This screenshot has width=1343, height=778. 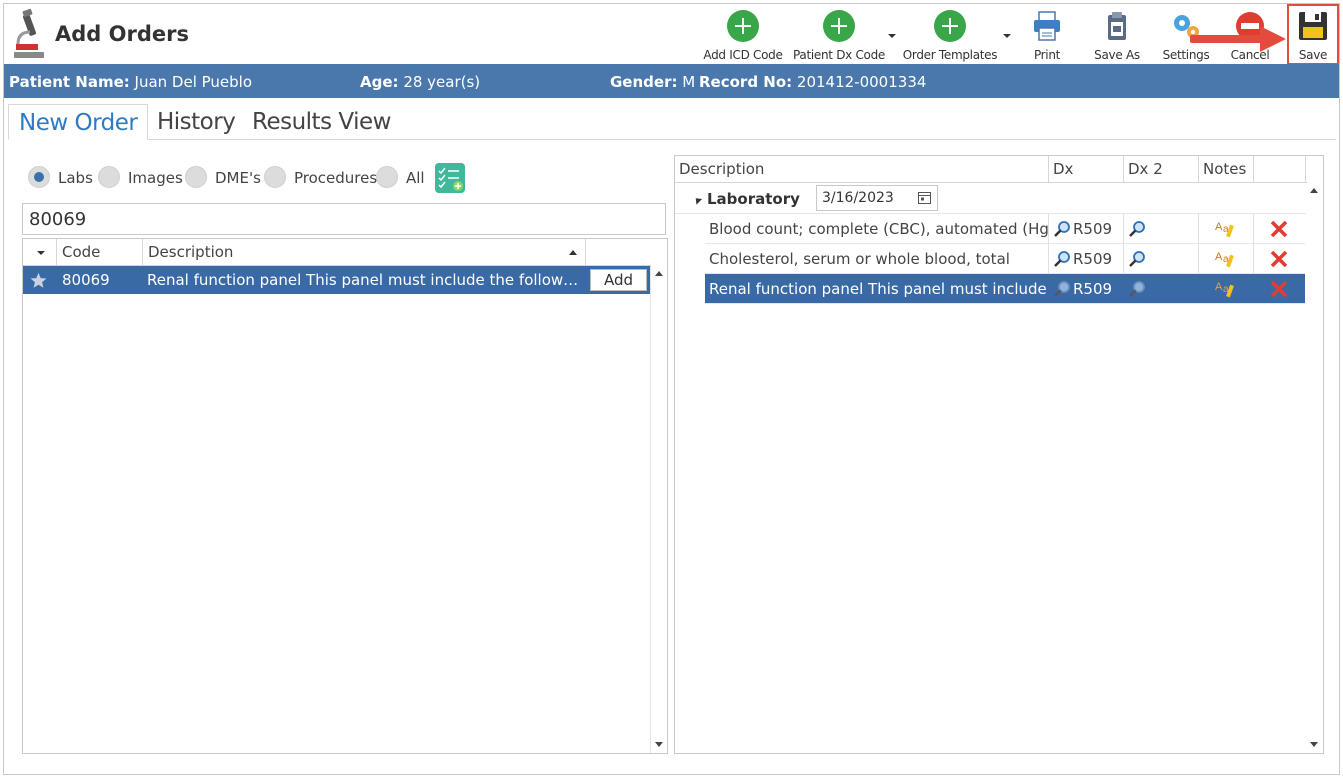 I want to click on patient-age-label: Age:, so click(x=379, y=82).